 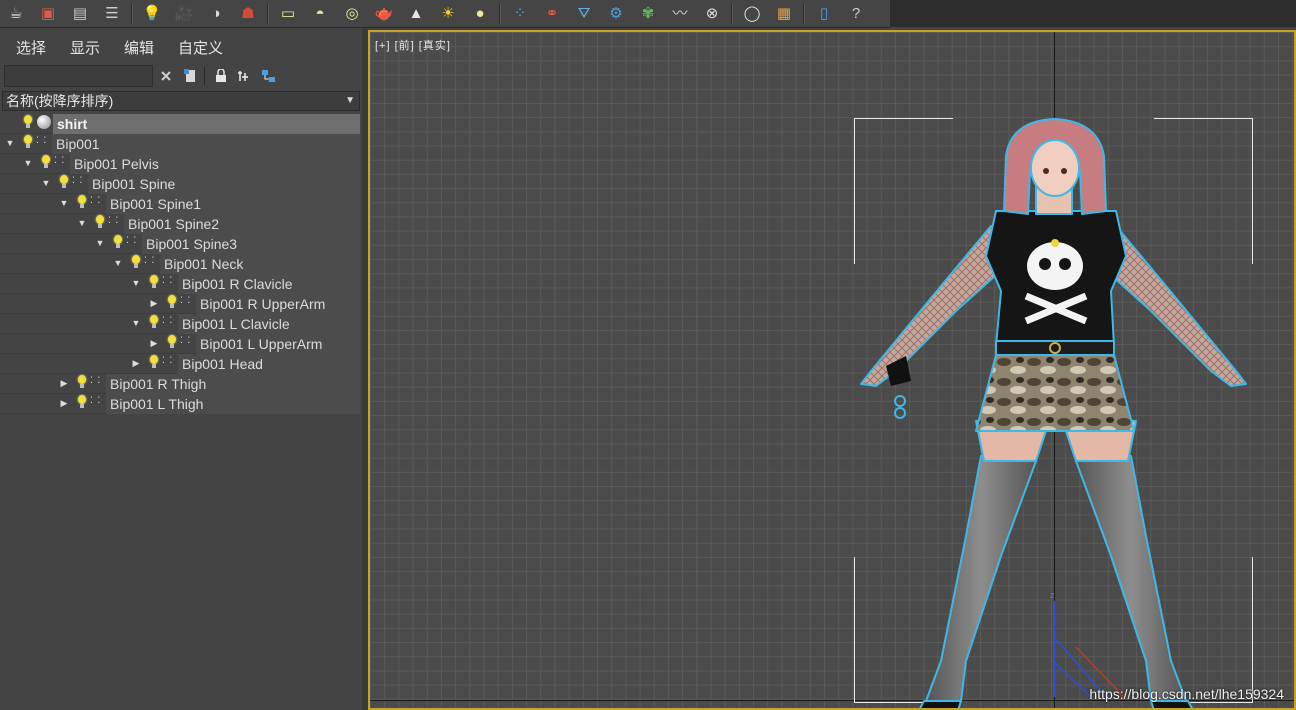 What do you see at coordinates (245, 76) in the screenshot?
I see `add-selection-icon` at bounding box center [245, 76].